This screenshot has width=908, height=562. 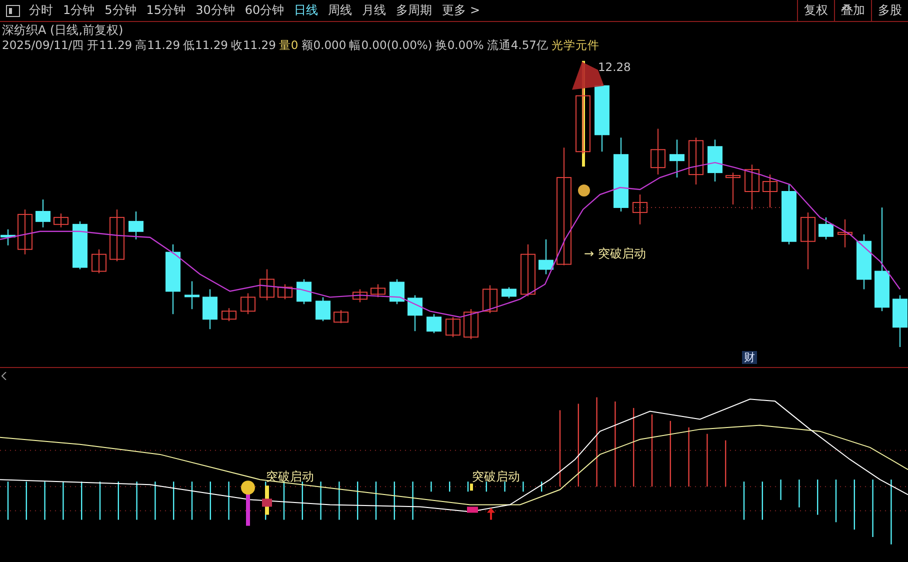 I want to click on period-tab: 更多 >, so click(x=461, y=10).